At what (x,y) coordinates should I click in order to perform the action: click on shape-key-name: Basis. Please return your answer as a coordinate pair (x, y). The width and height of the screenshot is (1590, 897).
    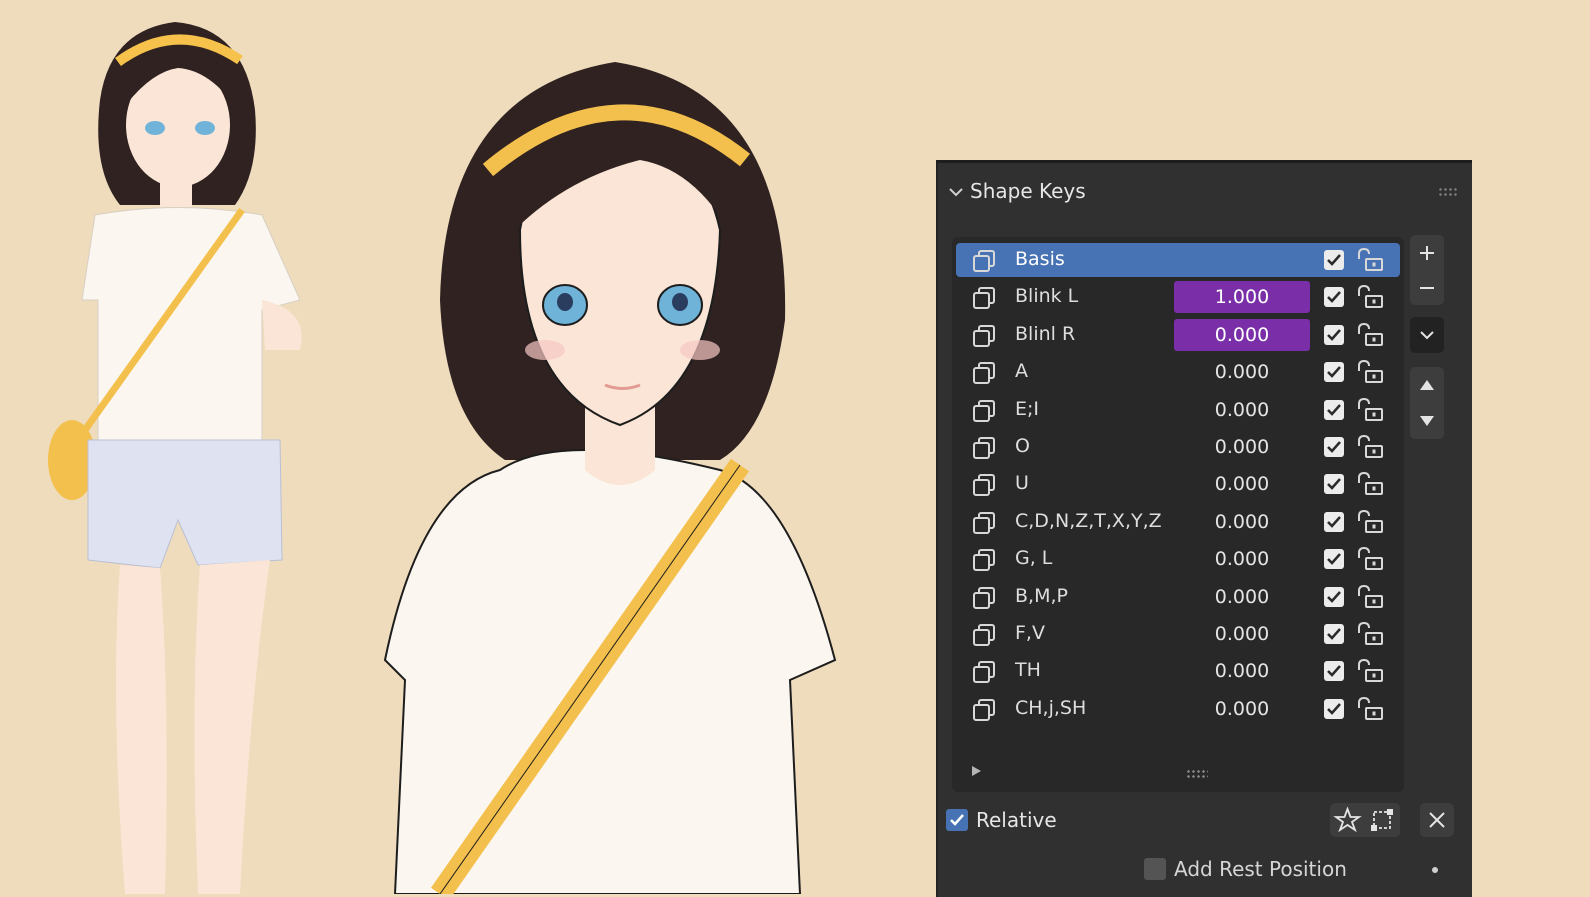
    Looking at the image, I should click on (1040, 259).